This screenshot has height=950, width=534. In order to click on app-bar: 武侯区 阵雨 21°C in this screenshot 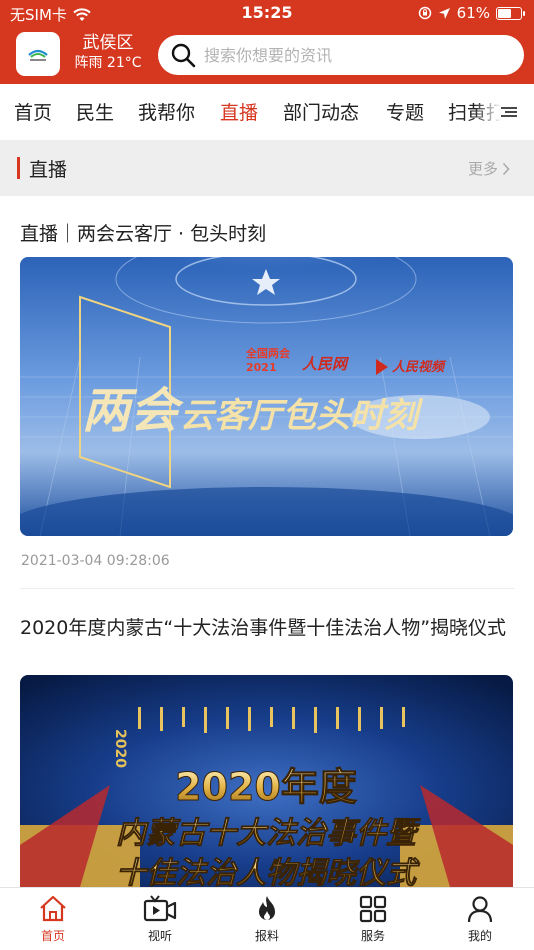, I will do `click(267, 56)`.